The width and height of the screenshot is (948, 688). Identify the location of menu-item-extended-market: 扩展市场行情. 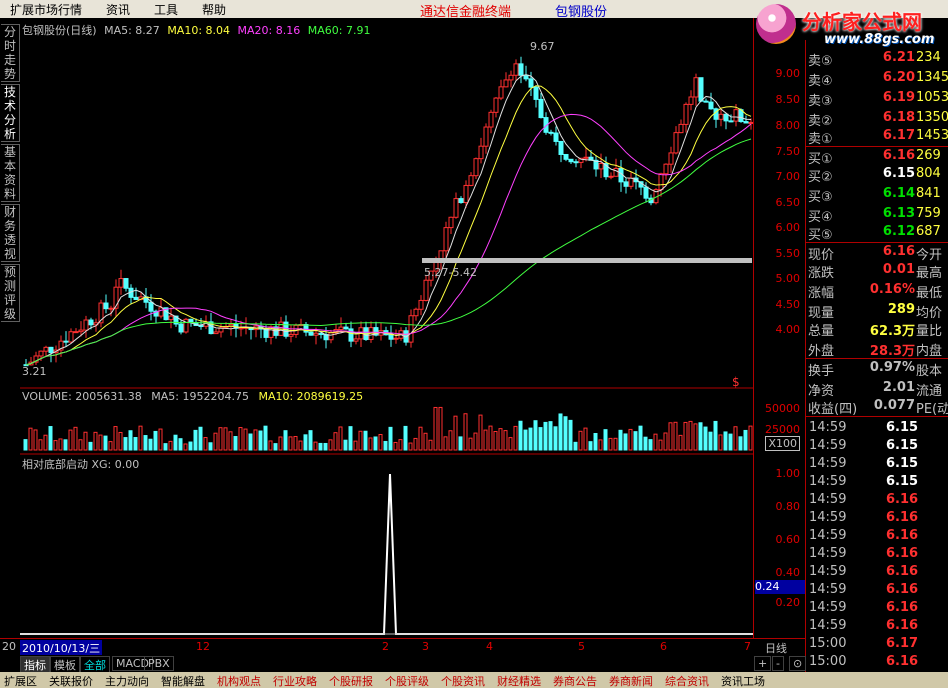
(46, 9).